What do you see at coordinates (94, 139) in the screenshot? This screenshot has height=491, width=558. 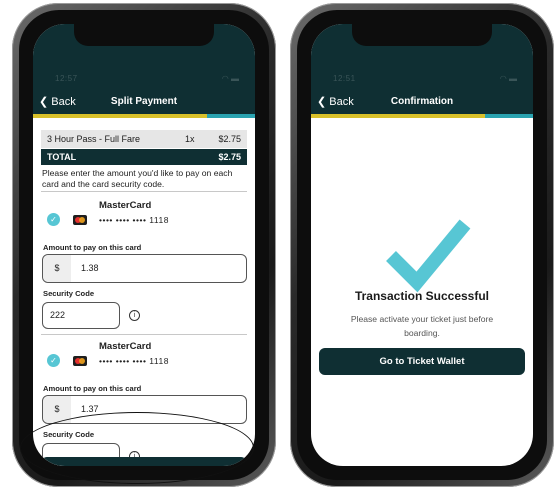 I see `fare-name: 3 Hour Pass - Full Fare` at bounding box center [94, 139].